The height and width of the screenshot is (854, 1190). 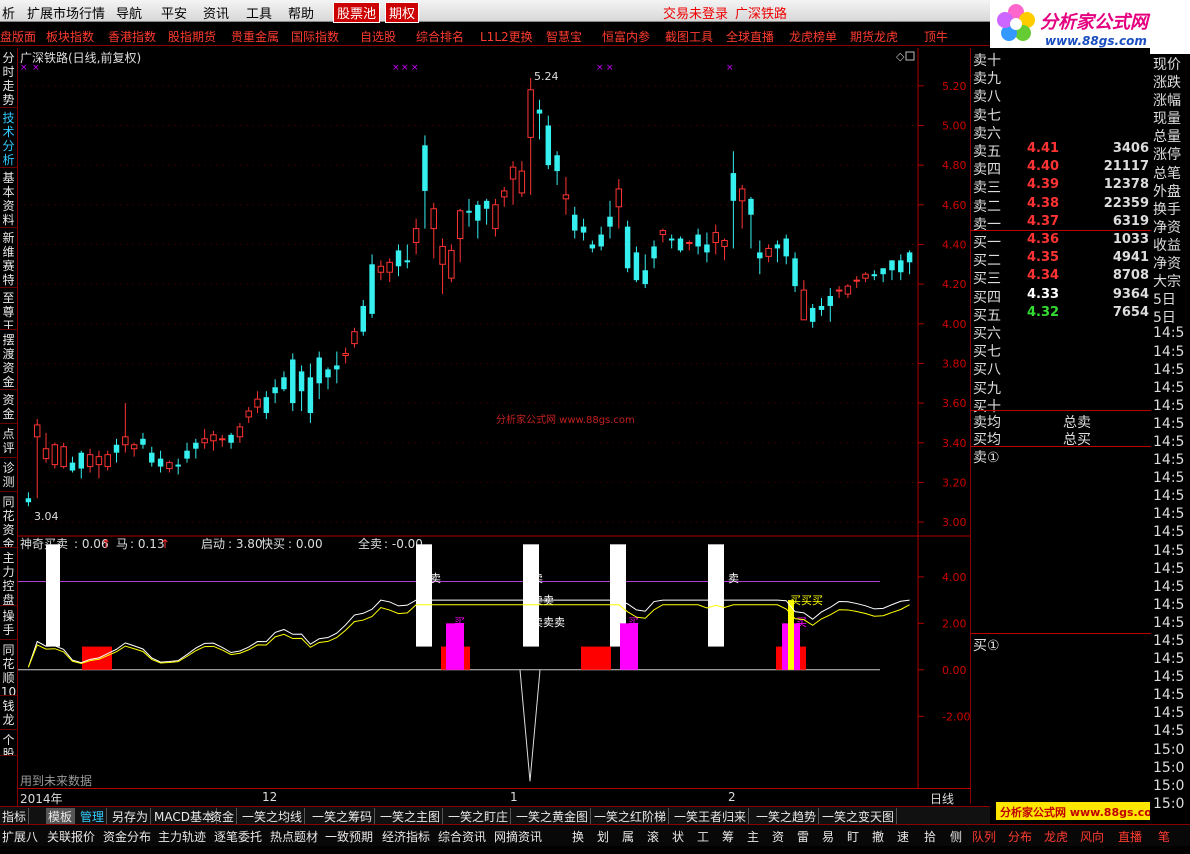 I want to click on left-tab: 钱龙, so click(x=8, y=713).